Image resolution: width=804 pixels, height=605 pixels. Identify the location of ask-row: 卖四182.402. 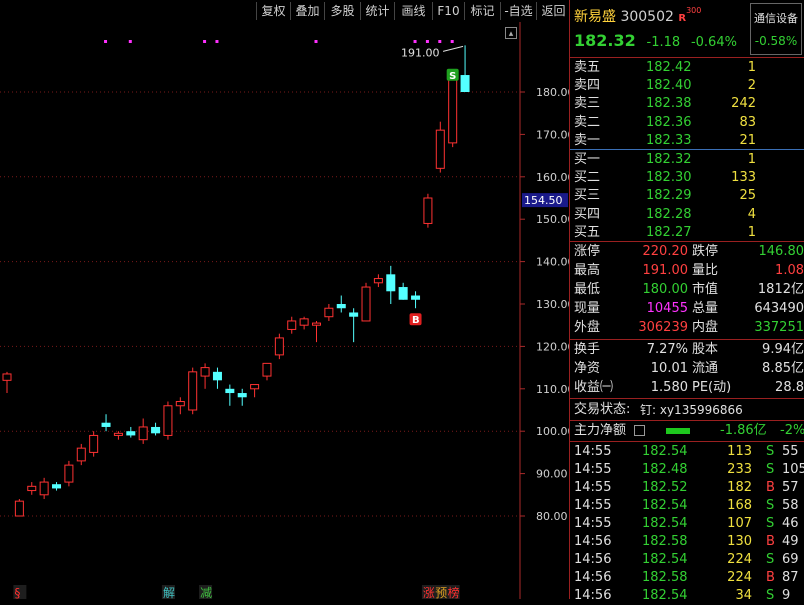
(687, 86).